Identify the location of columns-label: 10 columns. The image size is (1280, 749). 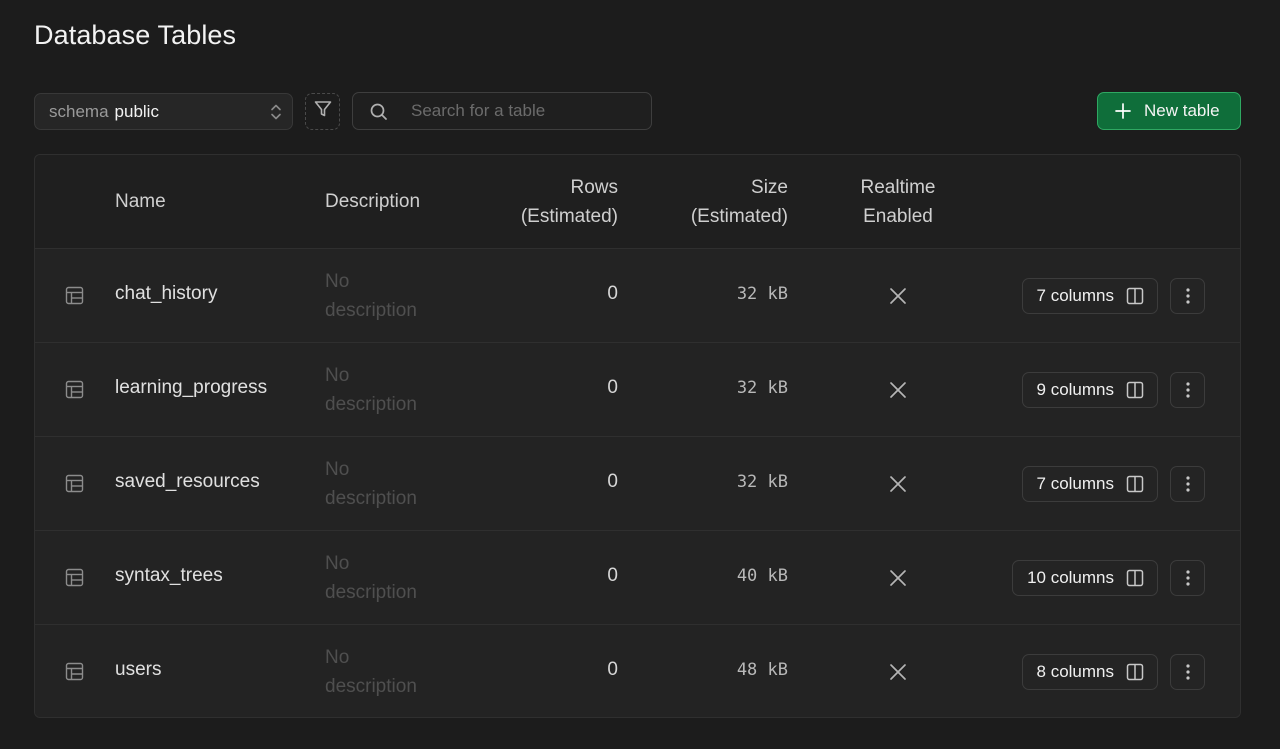
(1070, 577).